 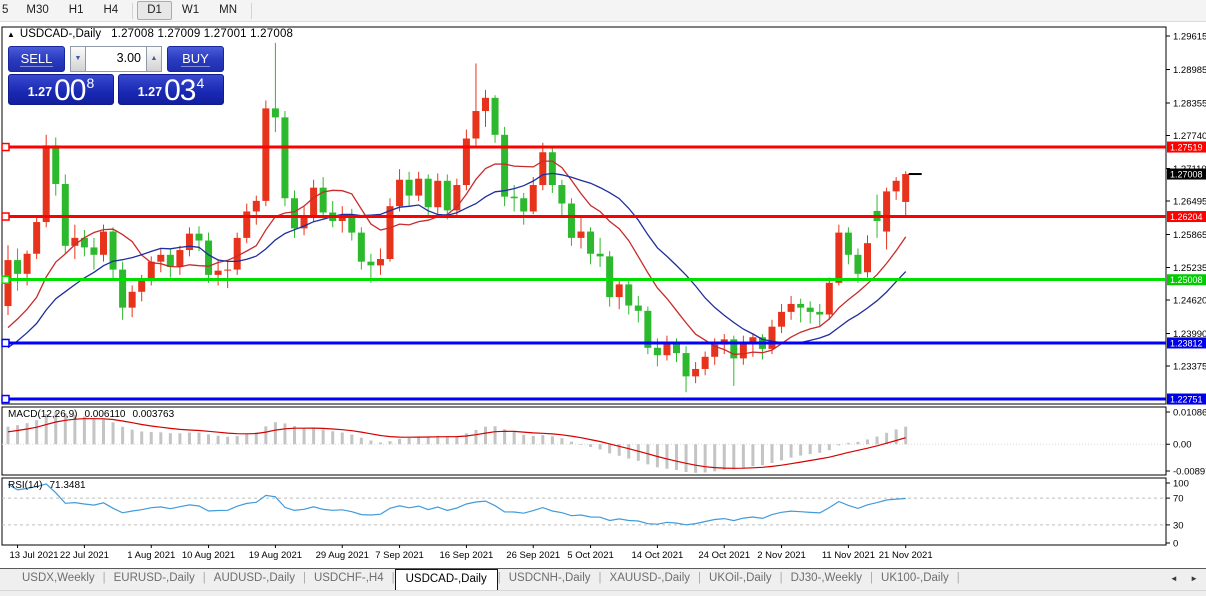 What do you see at coordinates (650, 579) in the screenshot?
I see `chart-tab-xauusd-daily: XAUUSD-,Daily` at bounding box center [650, 579].